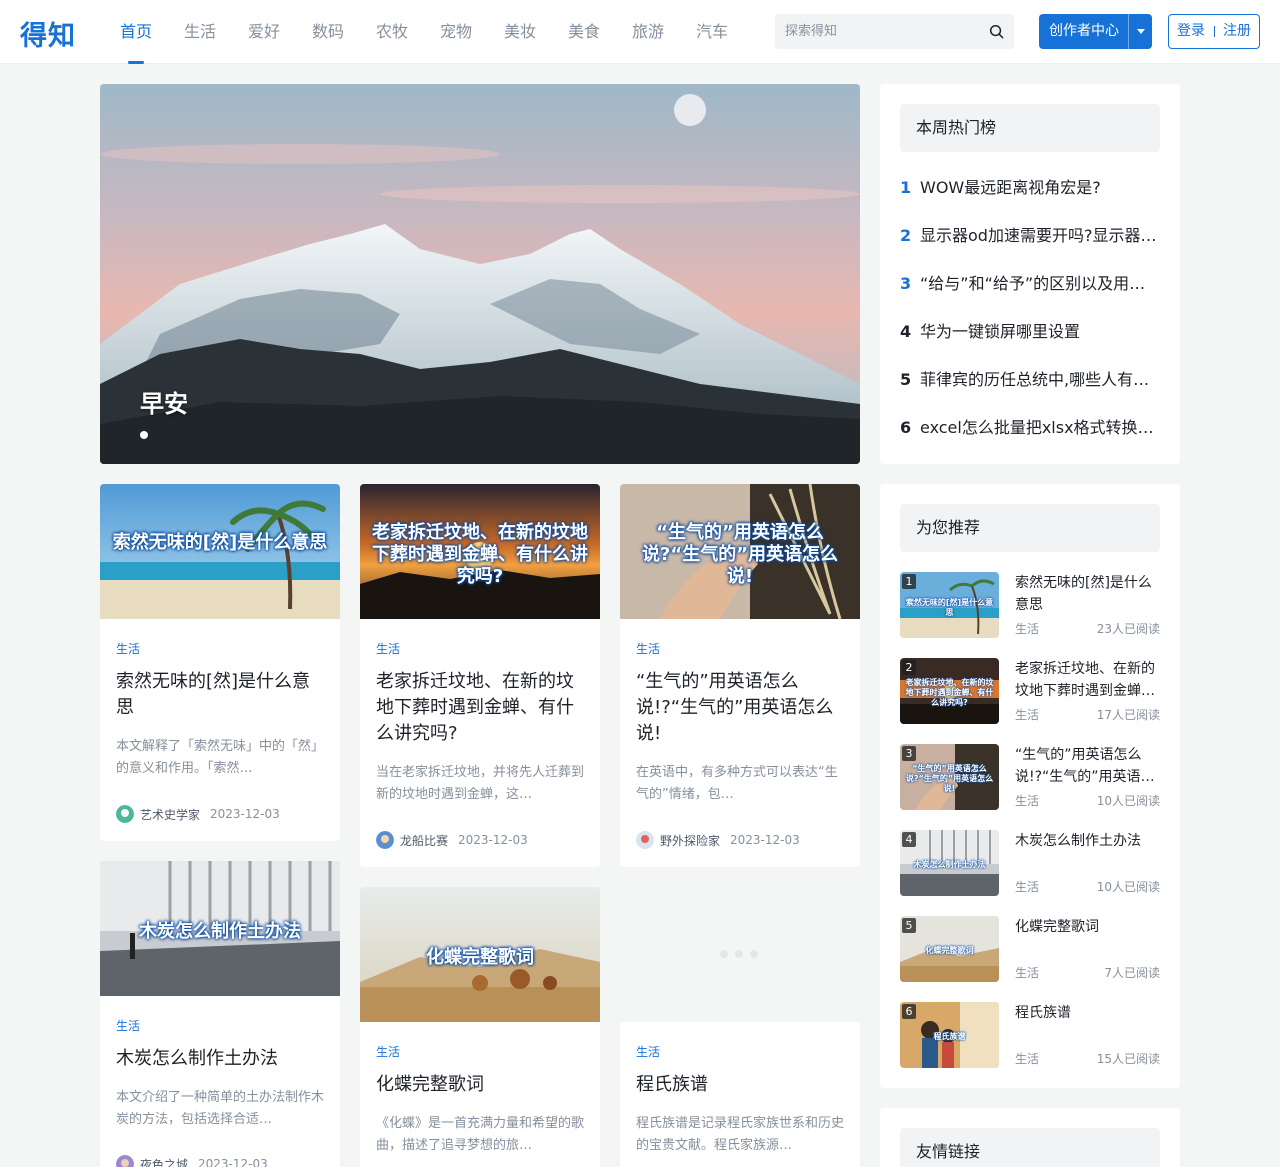 Image resolution: width=1280 pixels, height=1167 pixels. What do you see at coordinates (1040, 428) in the screenshot?
I see `hot-item-title: excel怎么批量把xlsx格式转换为xls` at bounding box center [1040, 428].